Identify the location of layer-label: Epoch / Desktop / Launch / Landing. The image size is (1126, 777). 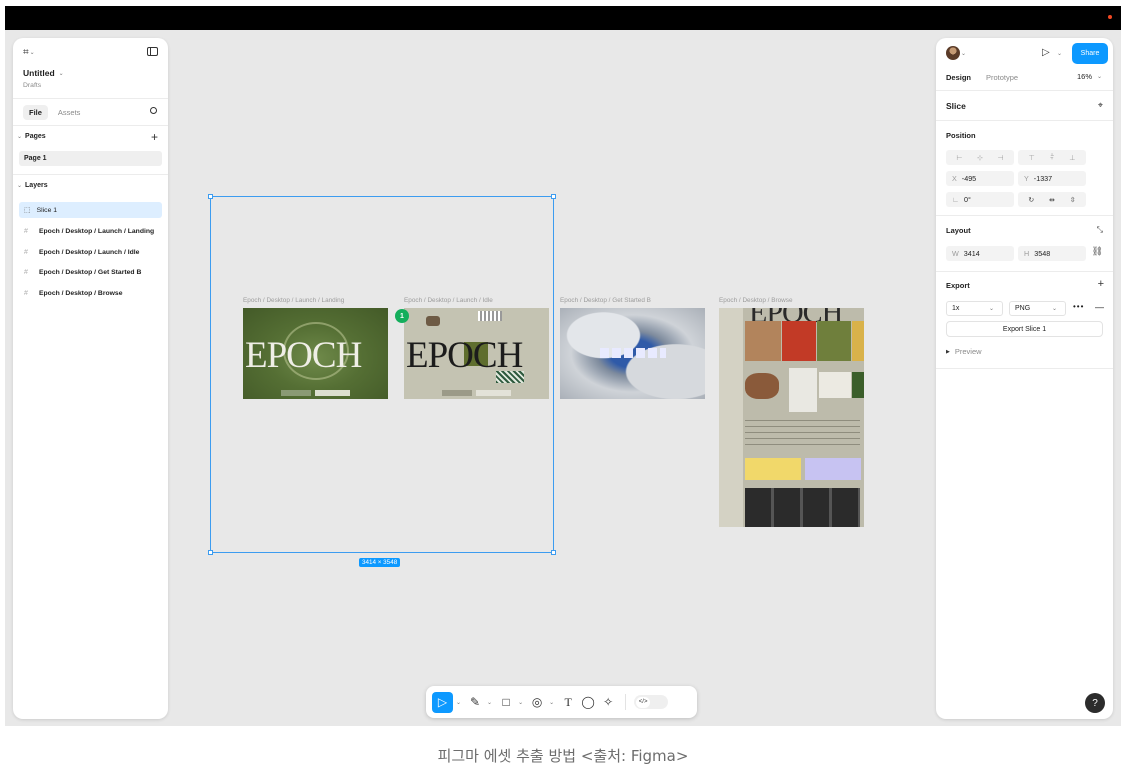
(97, 231).